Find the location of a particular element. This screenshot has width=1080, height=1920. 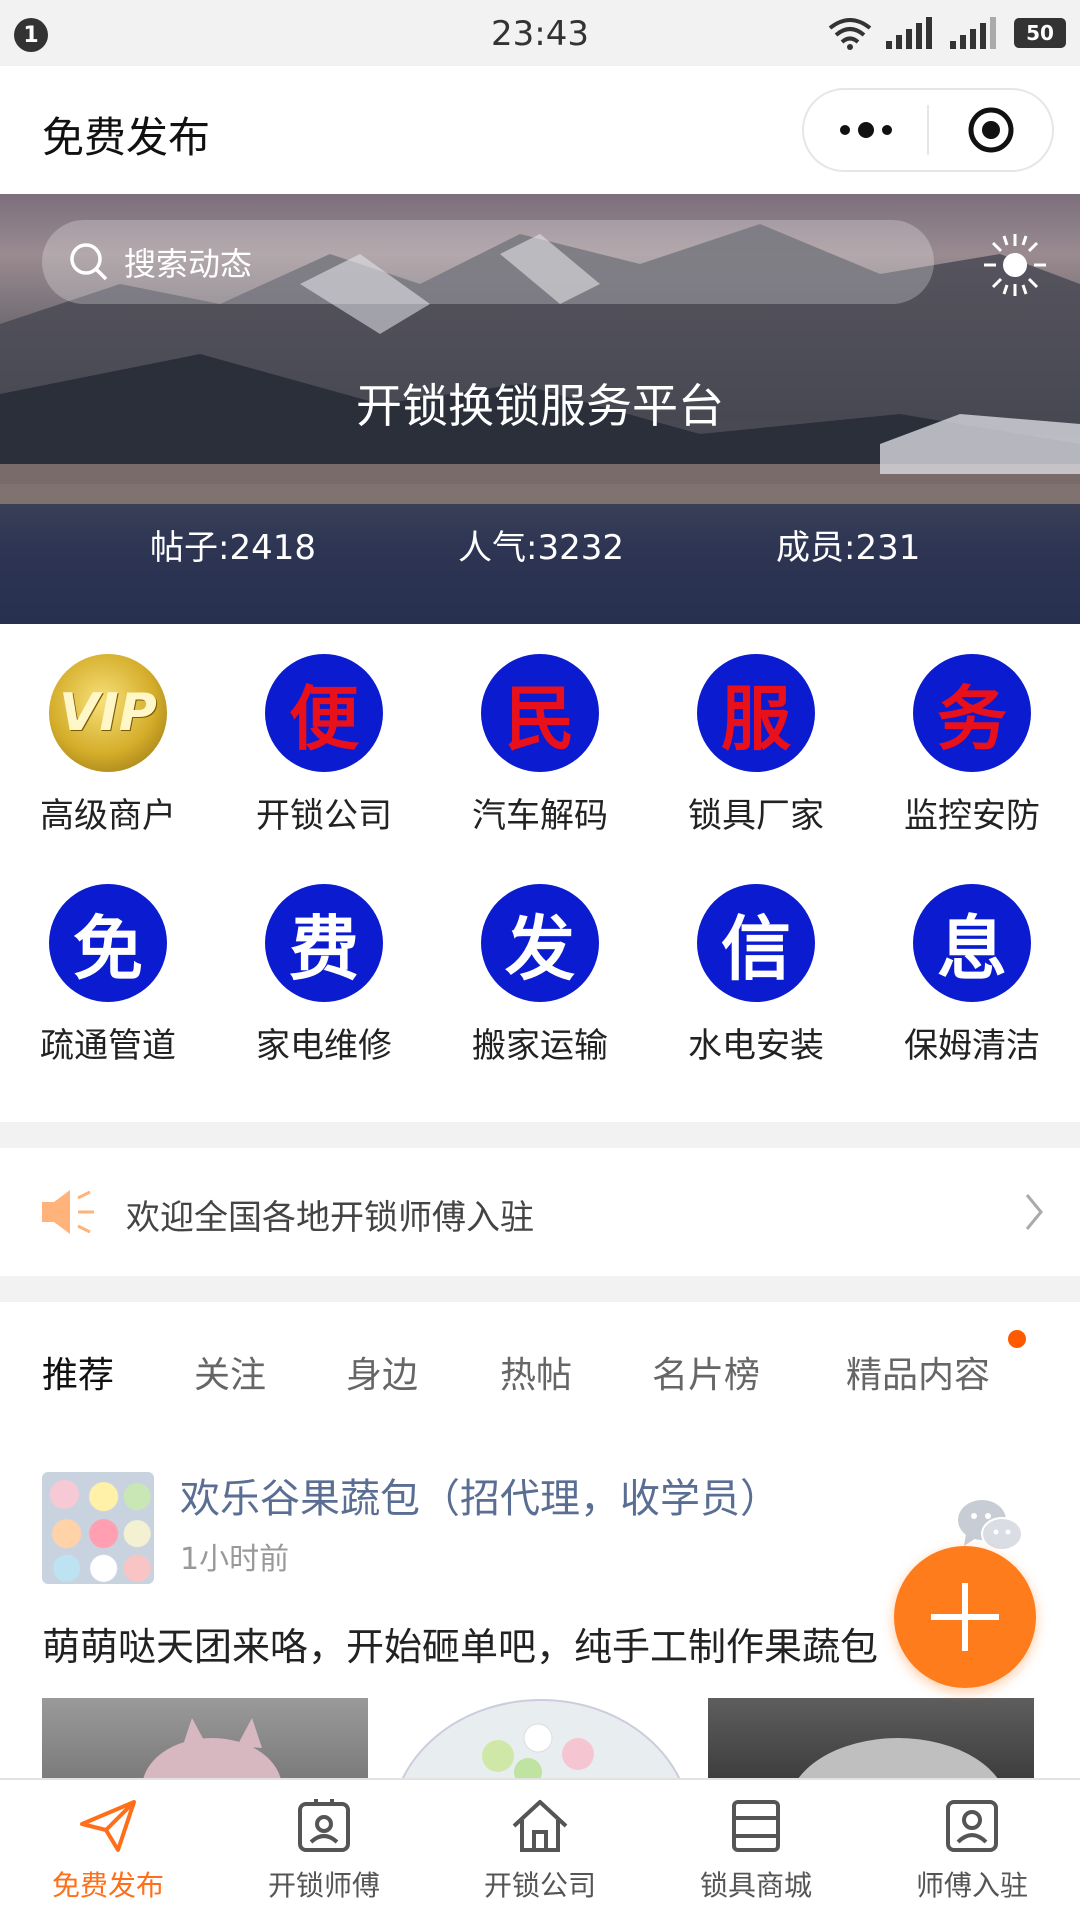

category-security-monitoring: 务 监控安防 is located at coordinates (972, 769).